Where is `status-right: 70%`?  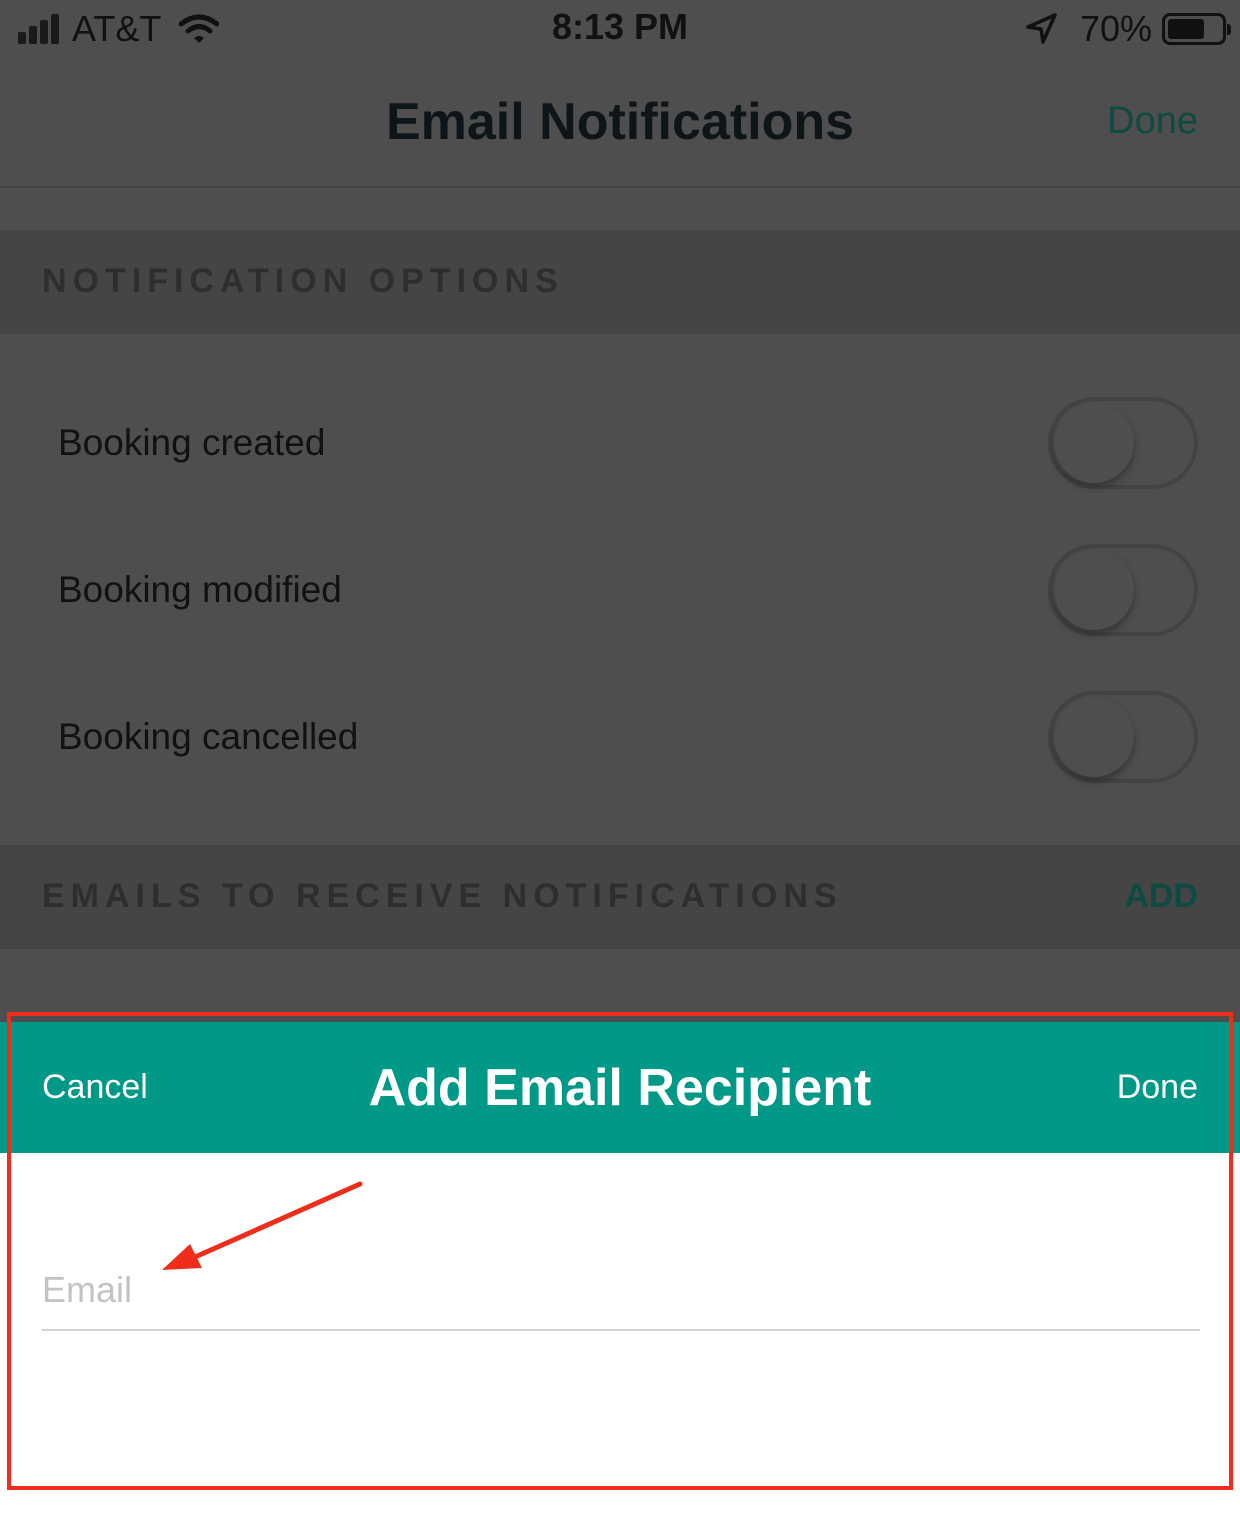
status-right: 70% is located at coordinates (1127, 29).